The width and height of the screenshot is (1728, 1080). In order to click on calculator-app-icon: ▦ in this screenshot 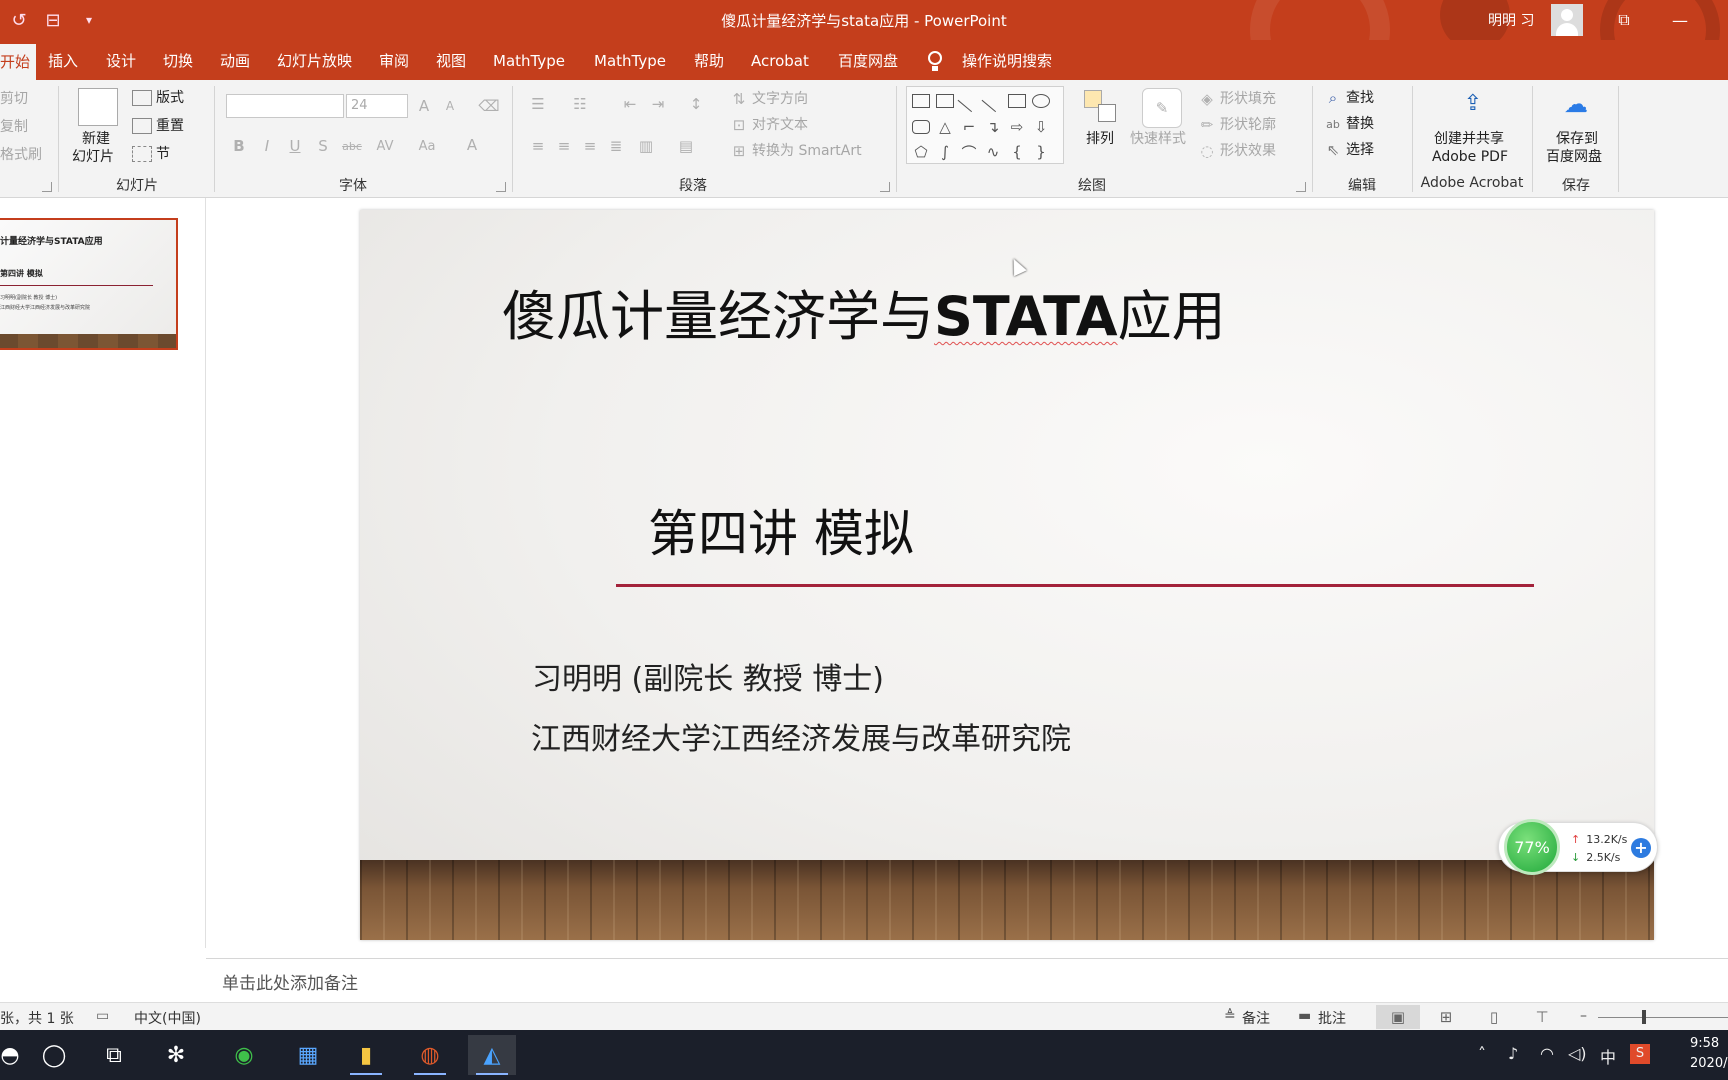, I will do `click(308, 1055)`.